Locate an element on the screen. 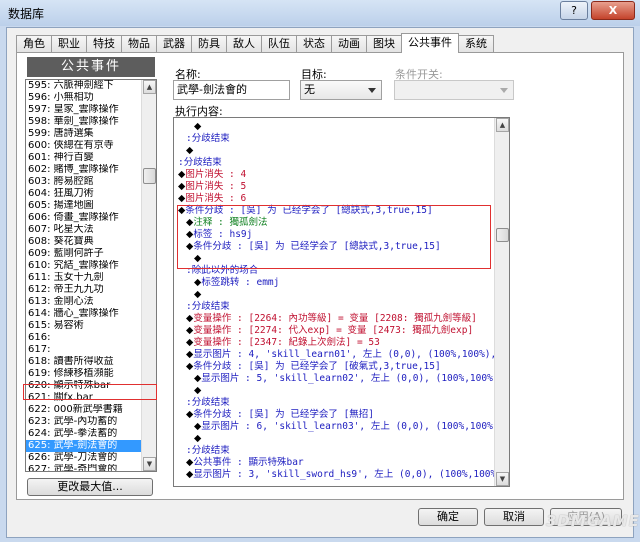 The width and height of the screenshot is (640, 542). tab-11: 公共事件 is located at coordinates (430, 43).